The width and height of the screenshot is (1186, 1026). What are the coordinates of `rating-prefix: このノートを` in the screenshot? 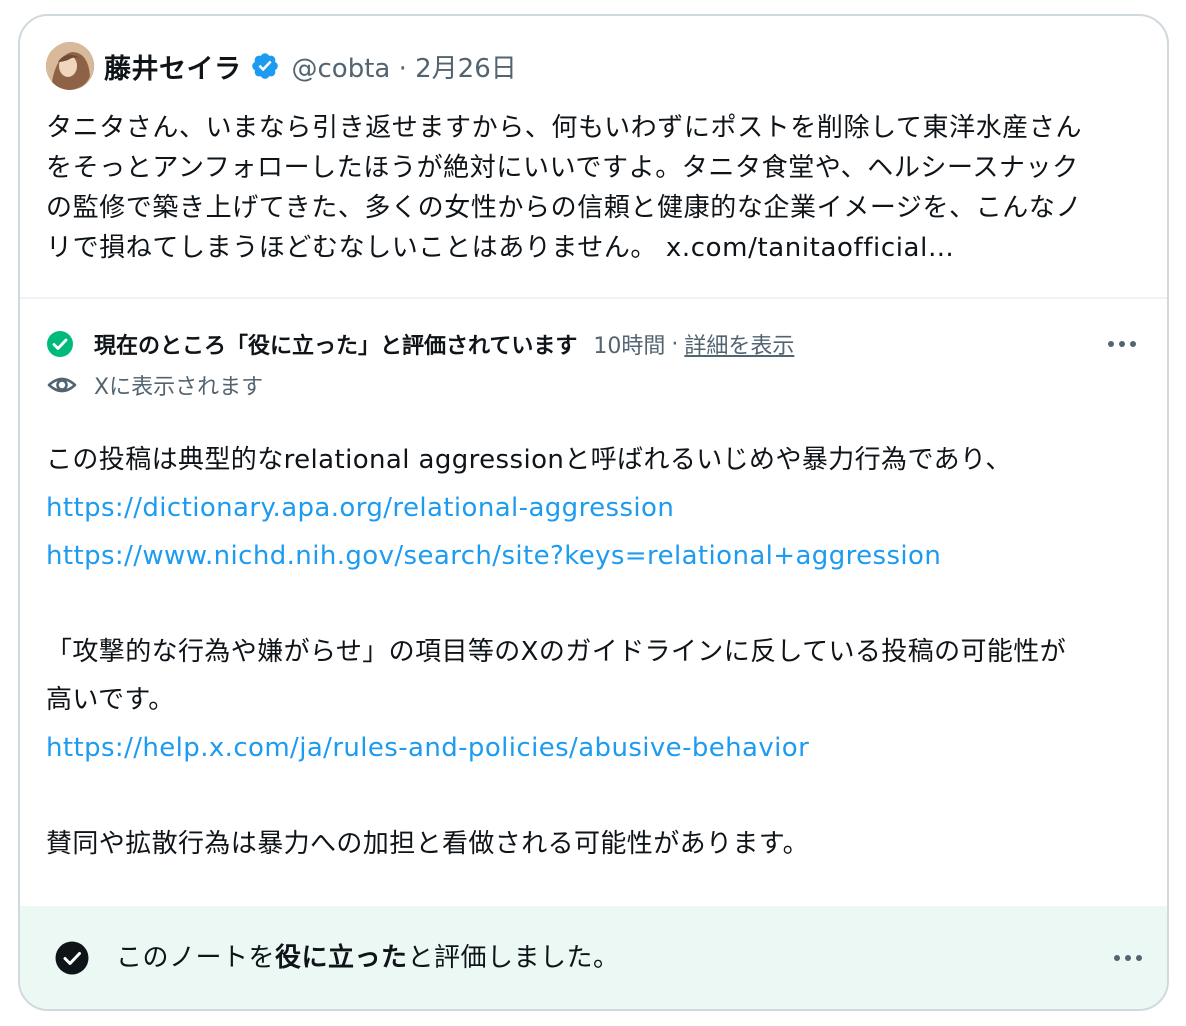 It's located at (196, 958).